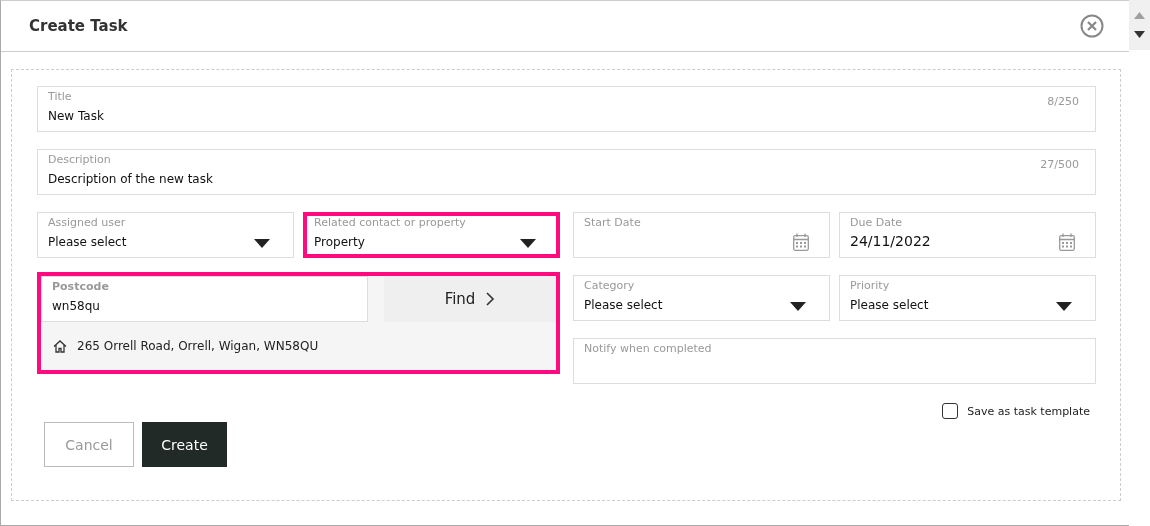 The width and height of the screenshot is (1150, 526). I want to click on postcode-field: Postcode wn58qu, so click(204, 299).